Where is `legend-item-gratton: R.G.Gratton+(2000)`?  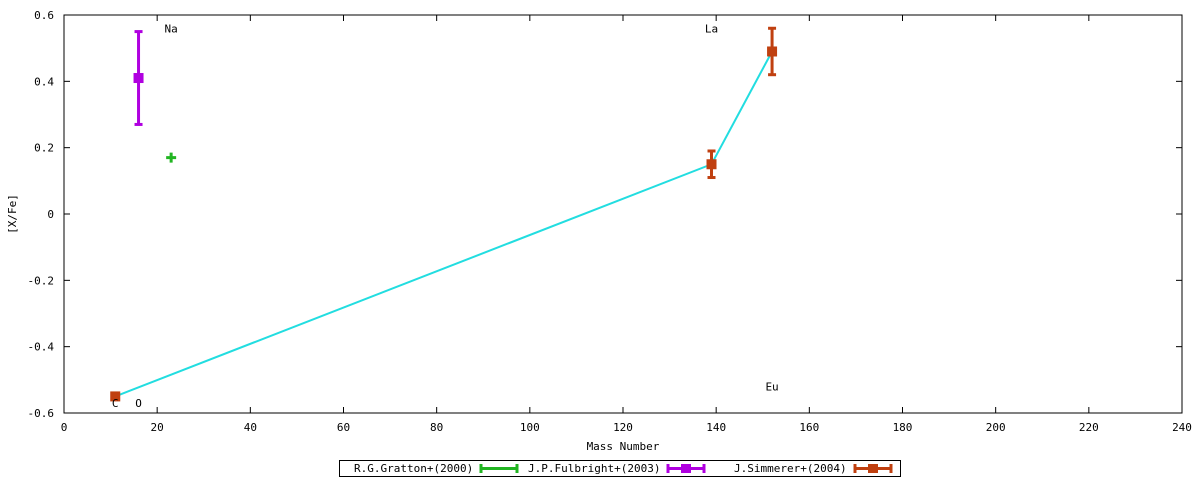
legend-item-gratton: R.G.Gratton+(2000) is located at coordinates (436, 468).